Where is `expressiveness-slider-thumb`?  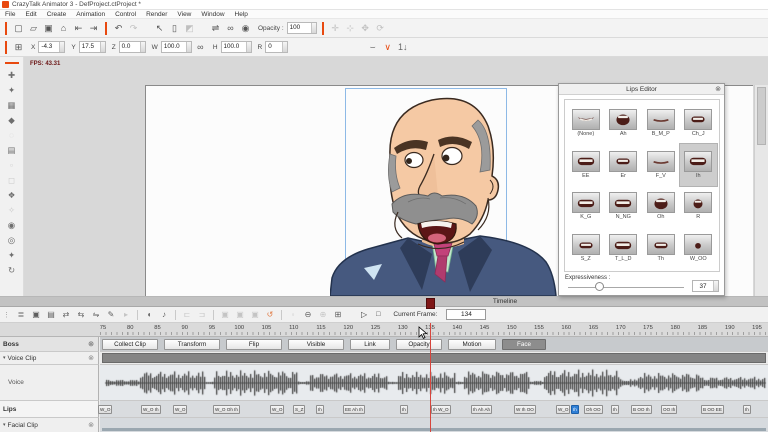
expressiveness-slider-thumb is located at coordinates (599, 286).